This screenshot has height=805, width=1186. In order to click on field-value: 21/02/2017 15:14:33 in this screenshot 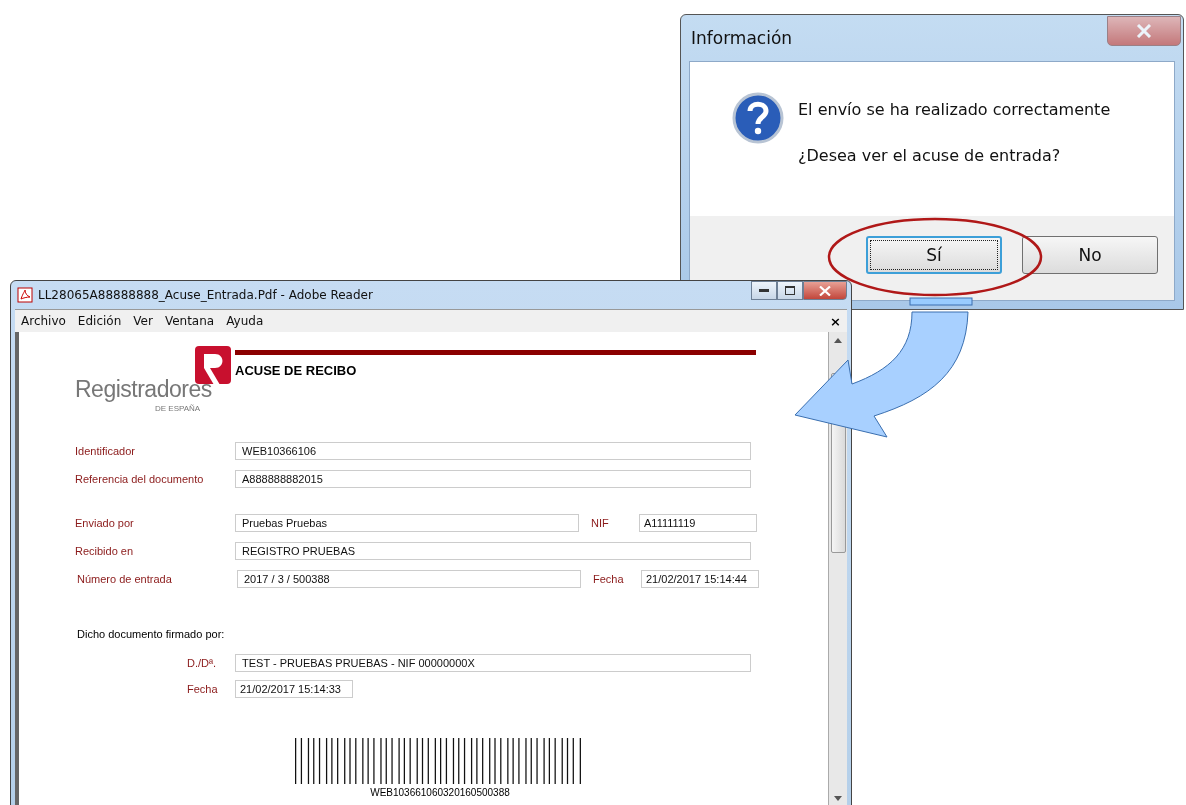, I will do `click(294, 689)`.